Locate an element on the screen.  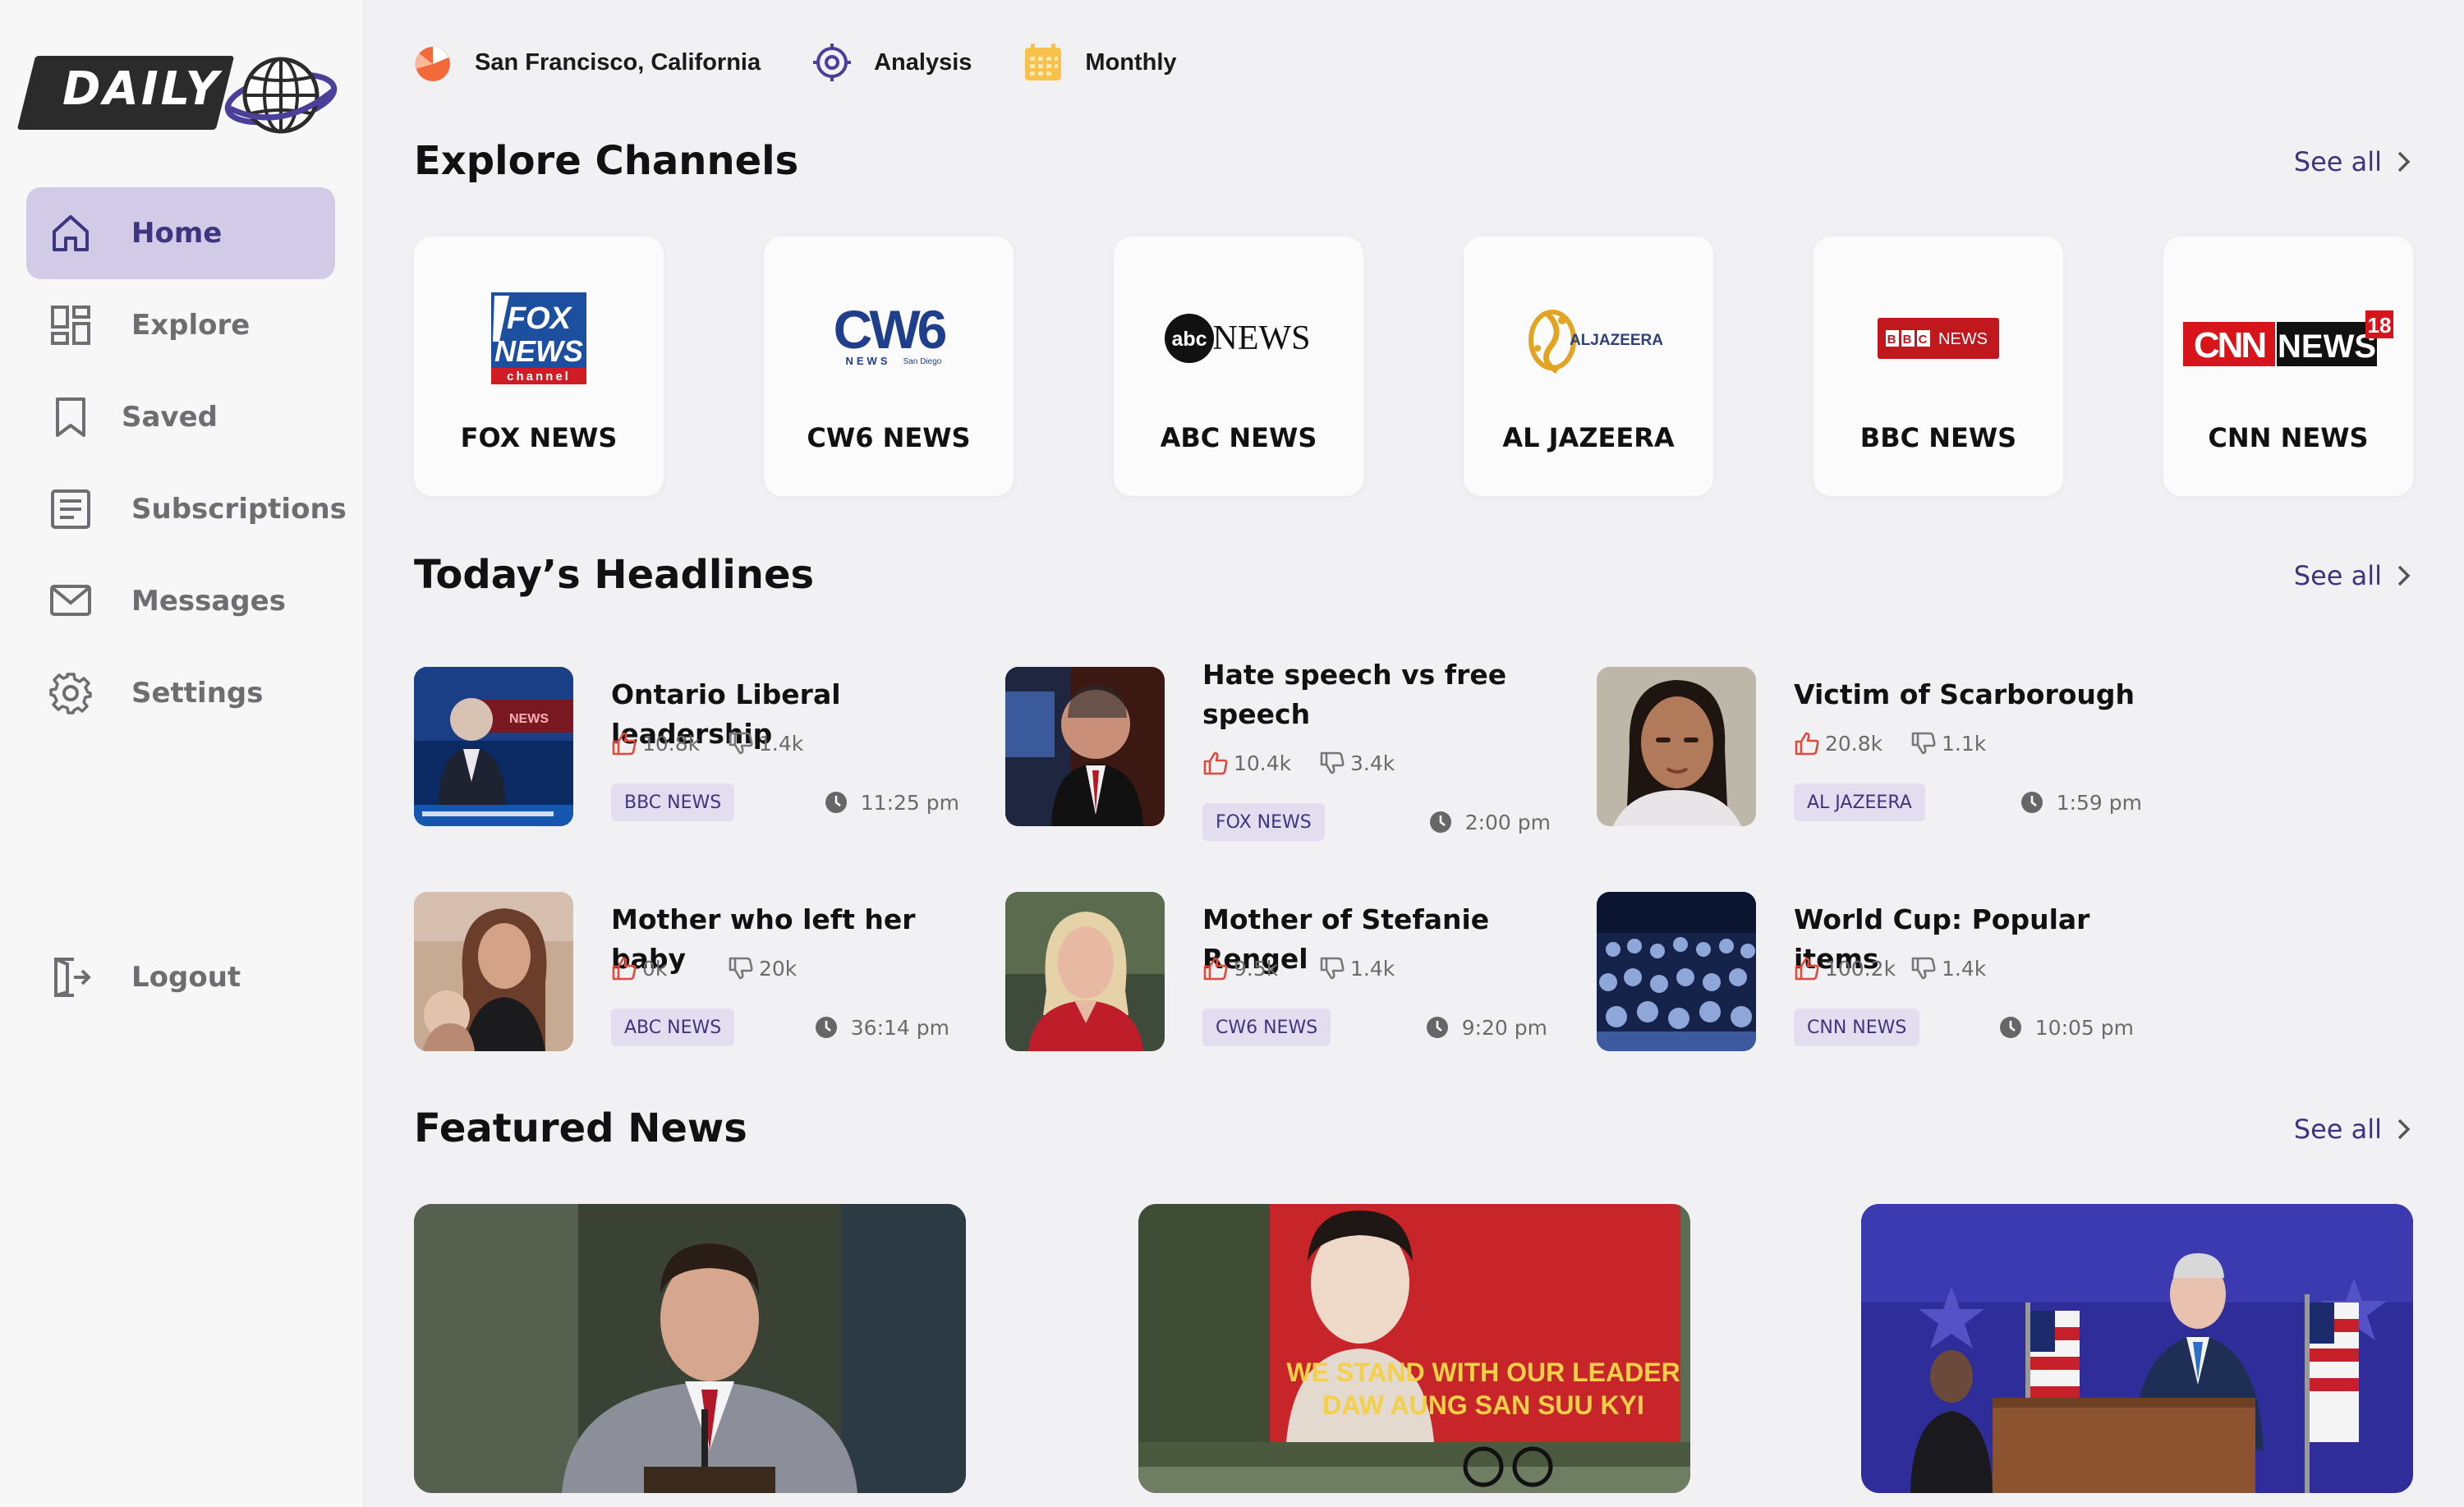
source-badge: FOX NEWS is located at coordinates (1263, 822).